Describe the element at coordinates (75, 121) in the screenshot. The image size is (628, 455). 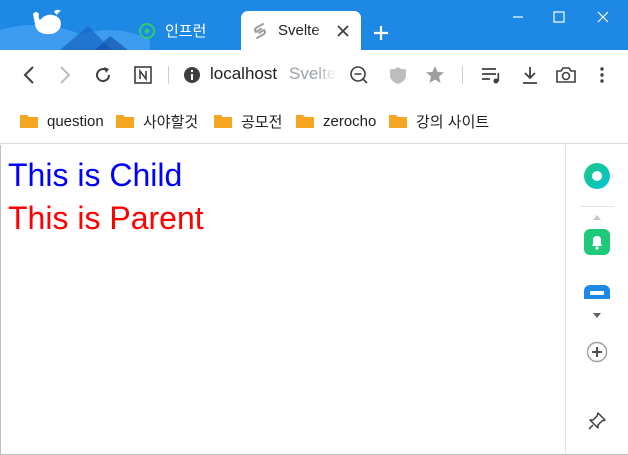
I see `bookmark-label: question` at that location.